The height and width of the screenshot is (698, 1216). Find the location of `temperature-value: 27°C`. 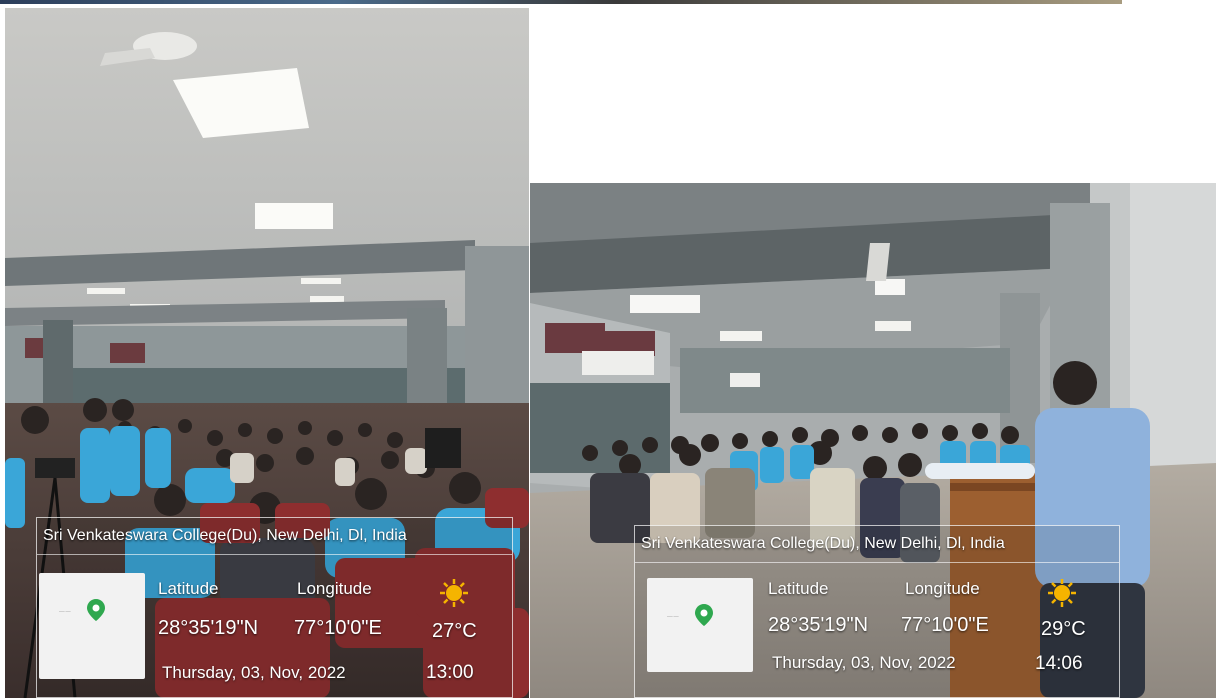

temperature-value: 27°C is located at coordinates (454, 631).